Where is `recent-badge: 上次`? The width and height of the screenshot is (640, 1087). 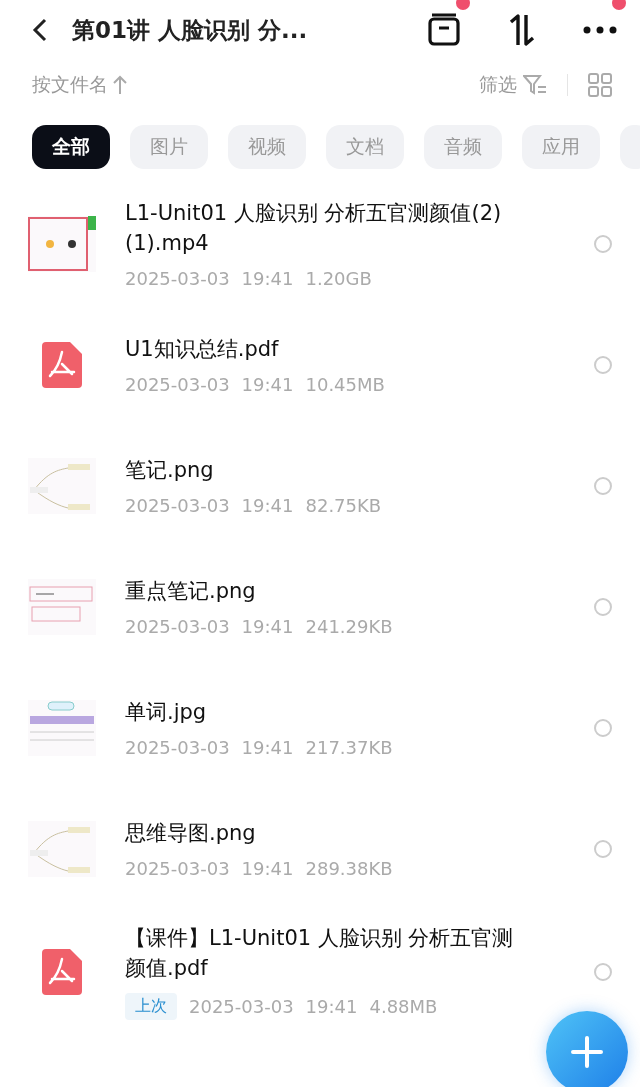 recent-badge: 上次 is located at coordinates (151, 1006).